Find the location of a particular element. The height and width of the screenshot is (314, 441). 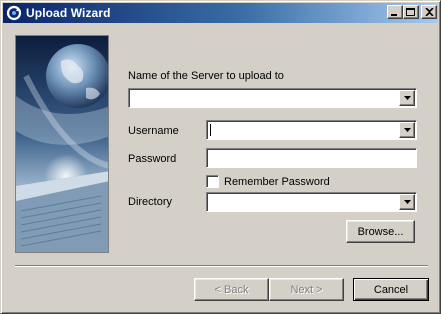

server-combobox is located at coordinates (272, 98).